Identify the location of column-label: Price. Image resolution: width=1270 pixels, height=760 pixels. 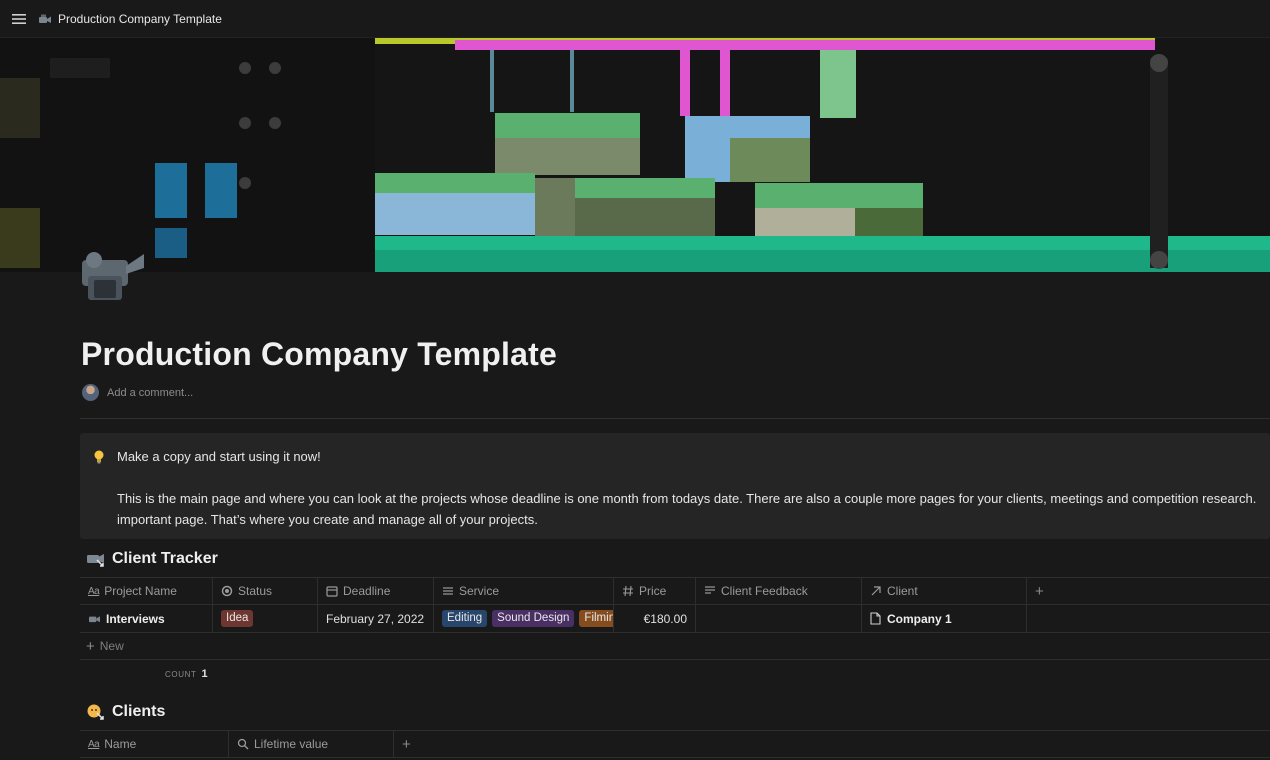
(653, 591).